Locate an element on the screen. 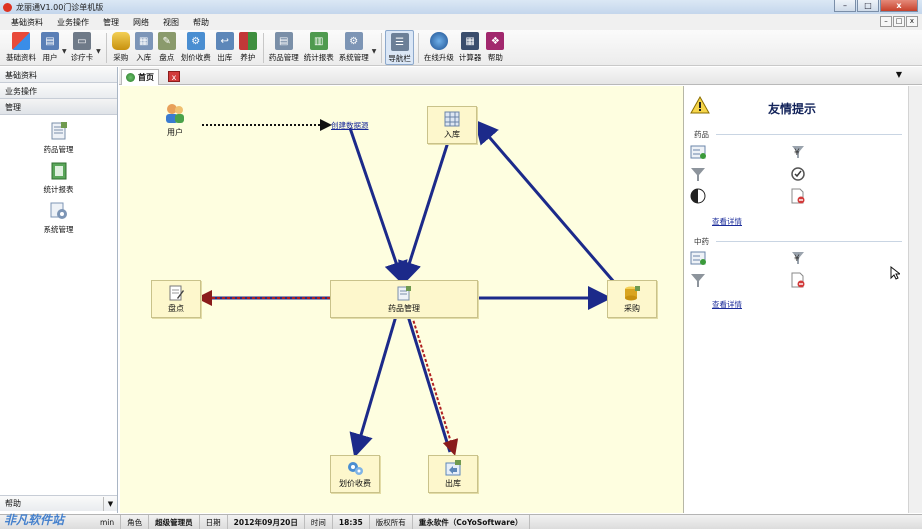 This screenshot has width=922, height=529. card-icon: ▭ is located at coordinates (81, 41).